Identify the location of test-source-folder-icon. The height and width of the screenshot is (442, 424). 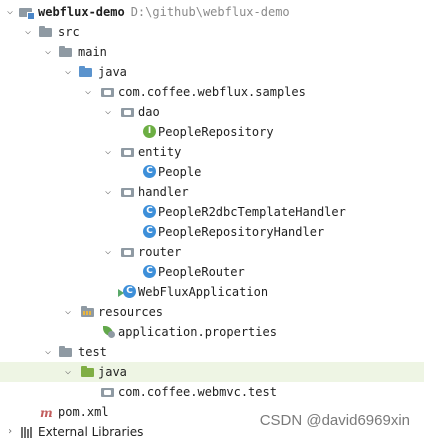
(88, 372).